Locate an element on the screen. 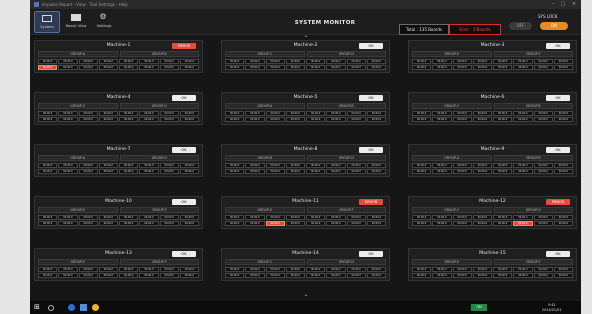 The image size is (592, 314). task-view-icon is located at coordinates (83, 307).